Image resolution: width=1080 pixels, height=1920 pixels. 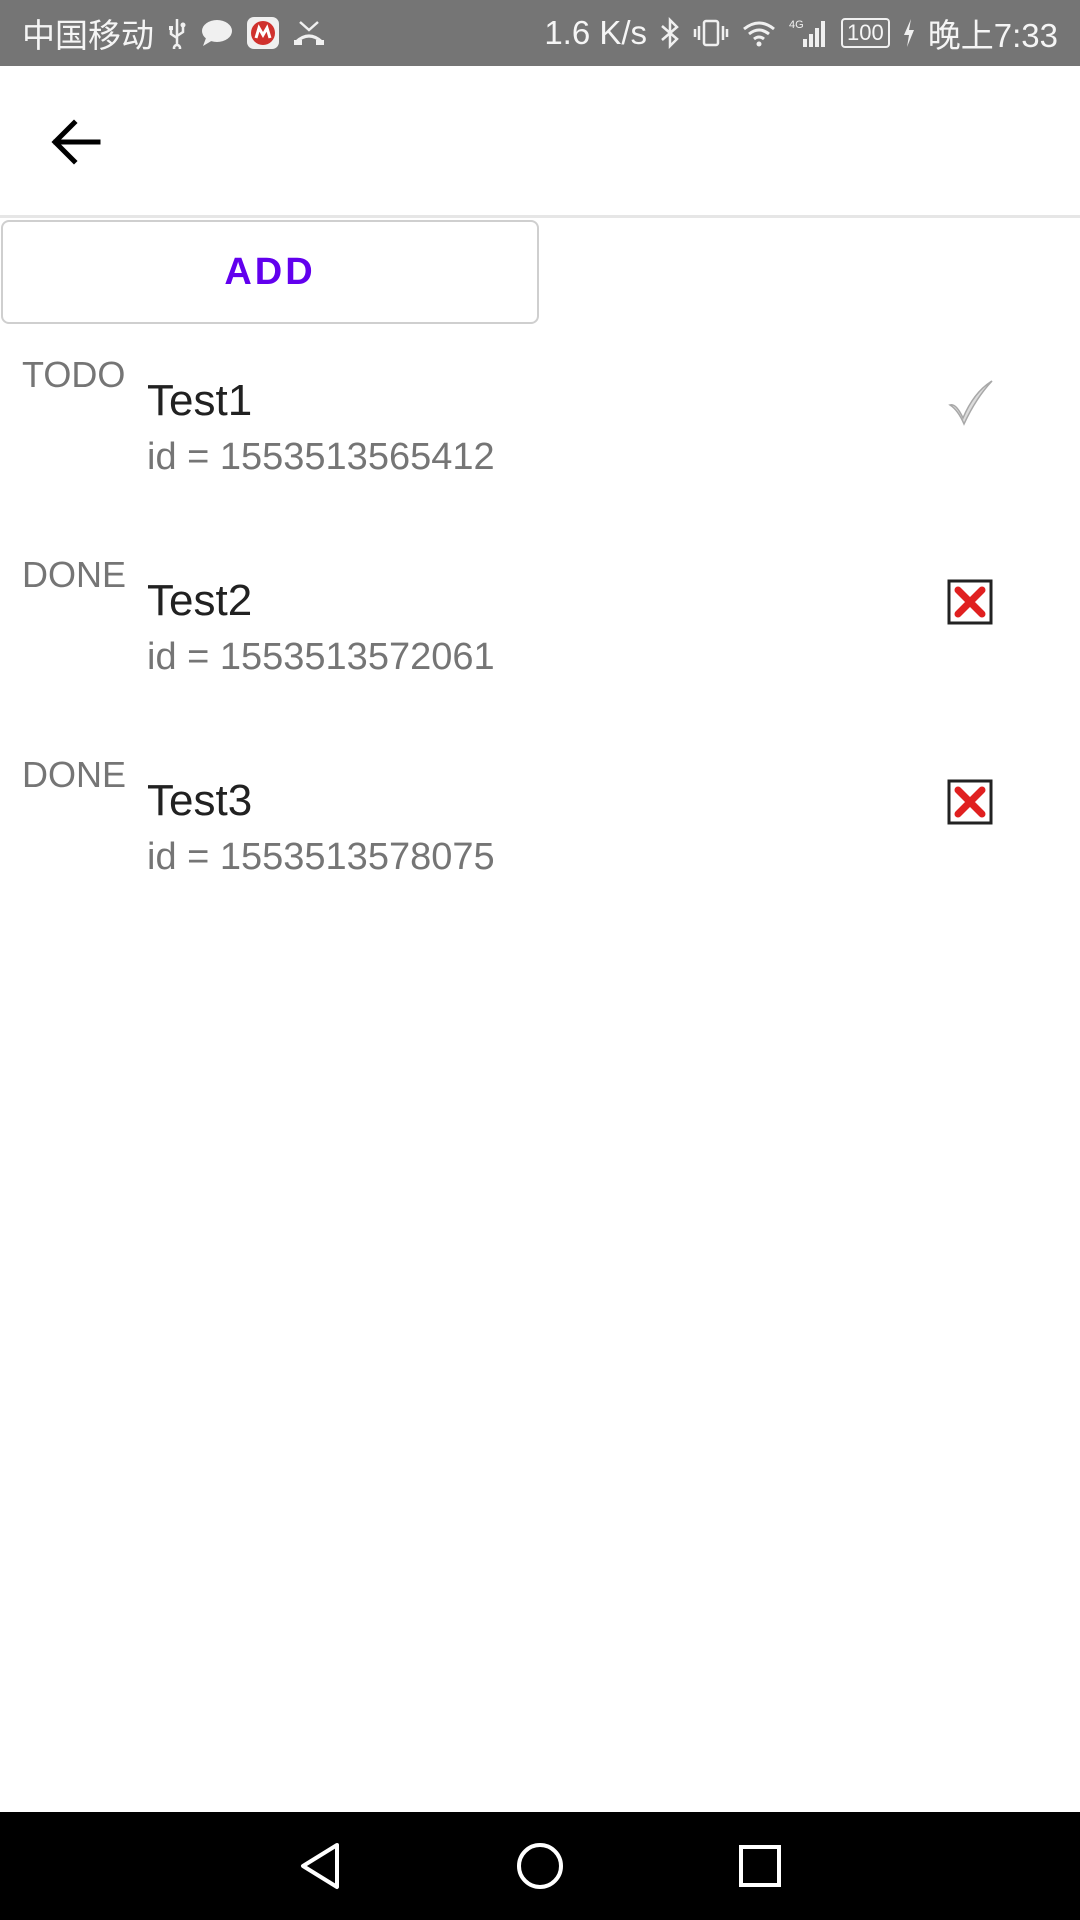 I want to click on vibrate-icon, so click(x=711, y=33).